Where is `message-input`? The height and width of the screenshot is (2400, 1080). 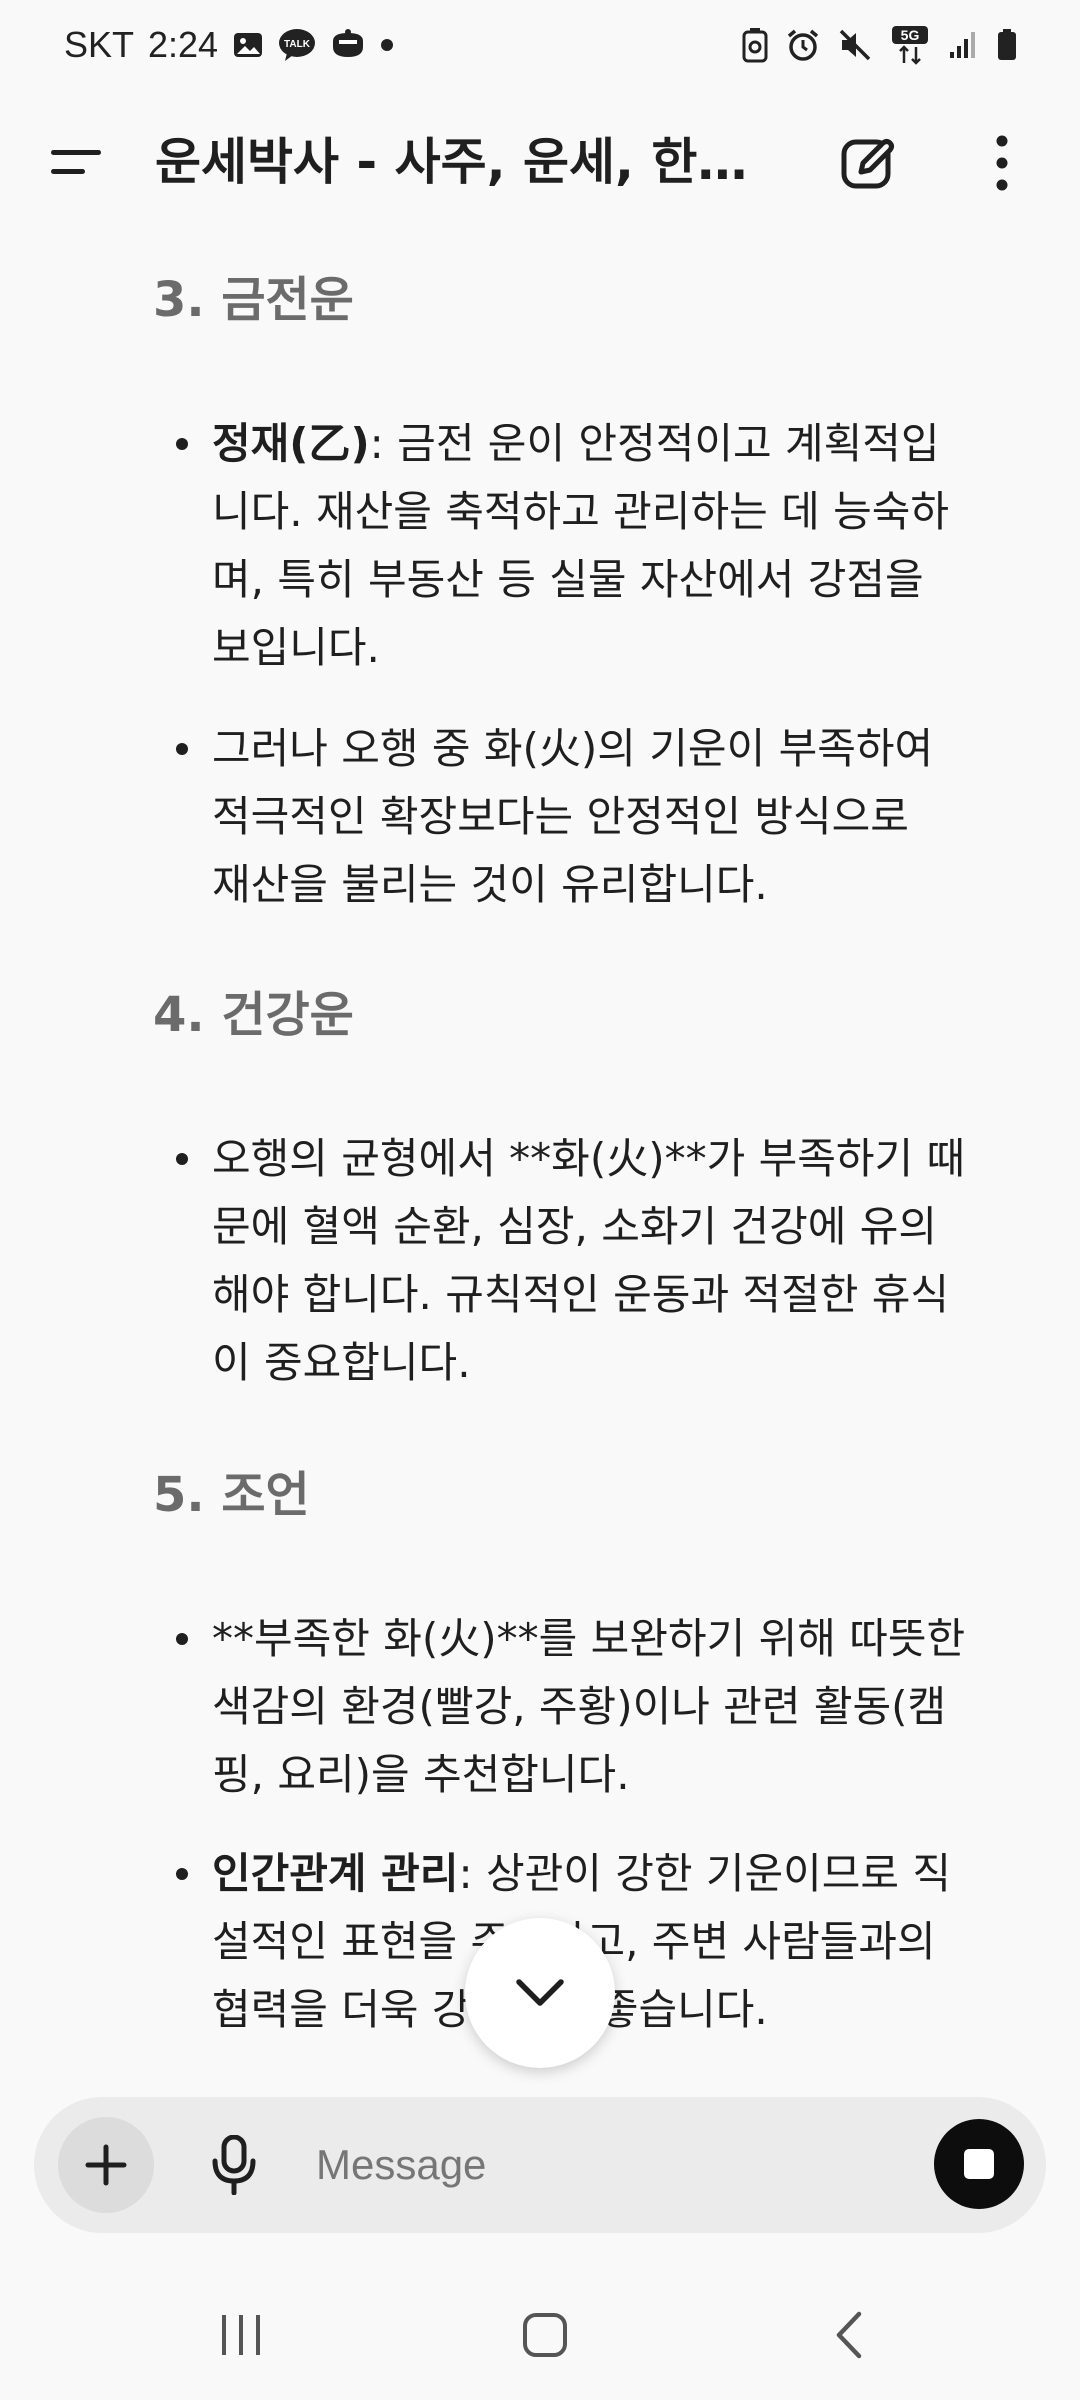
message-input is located at coordinates (606, 2165).